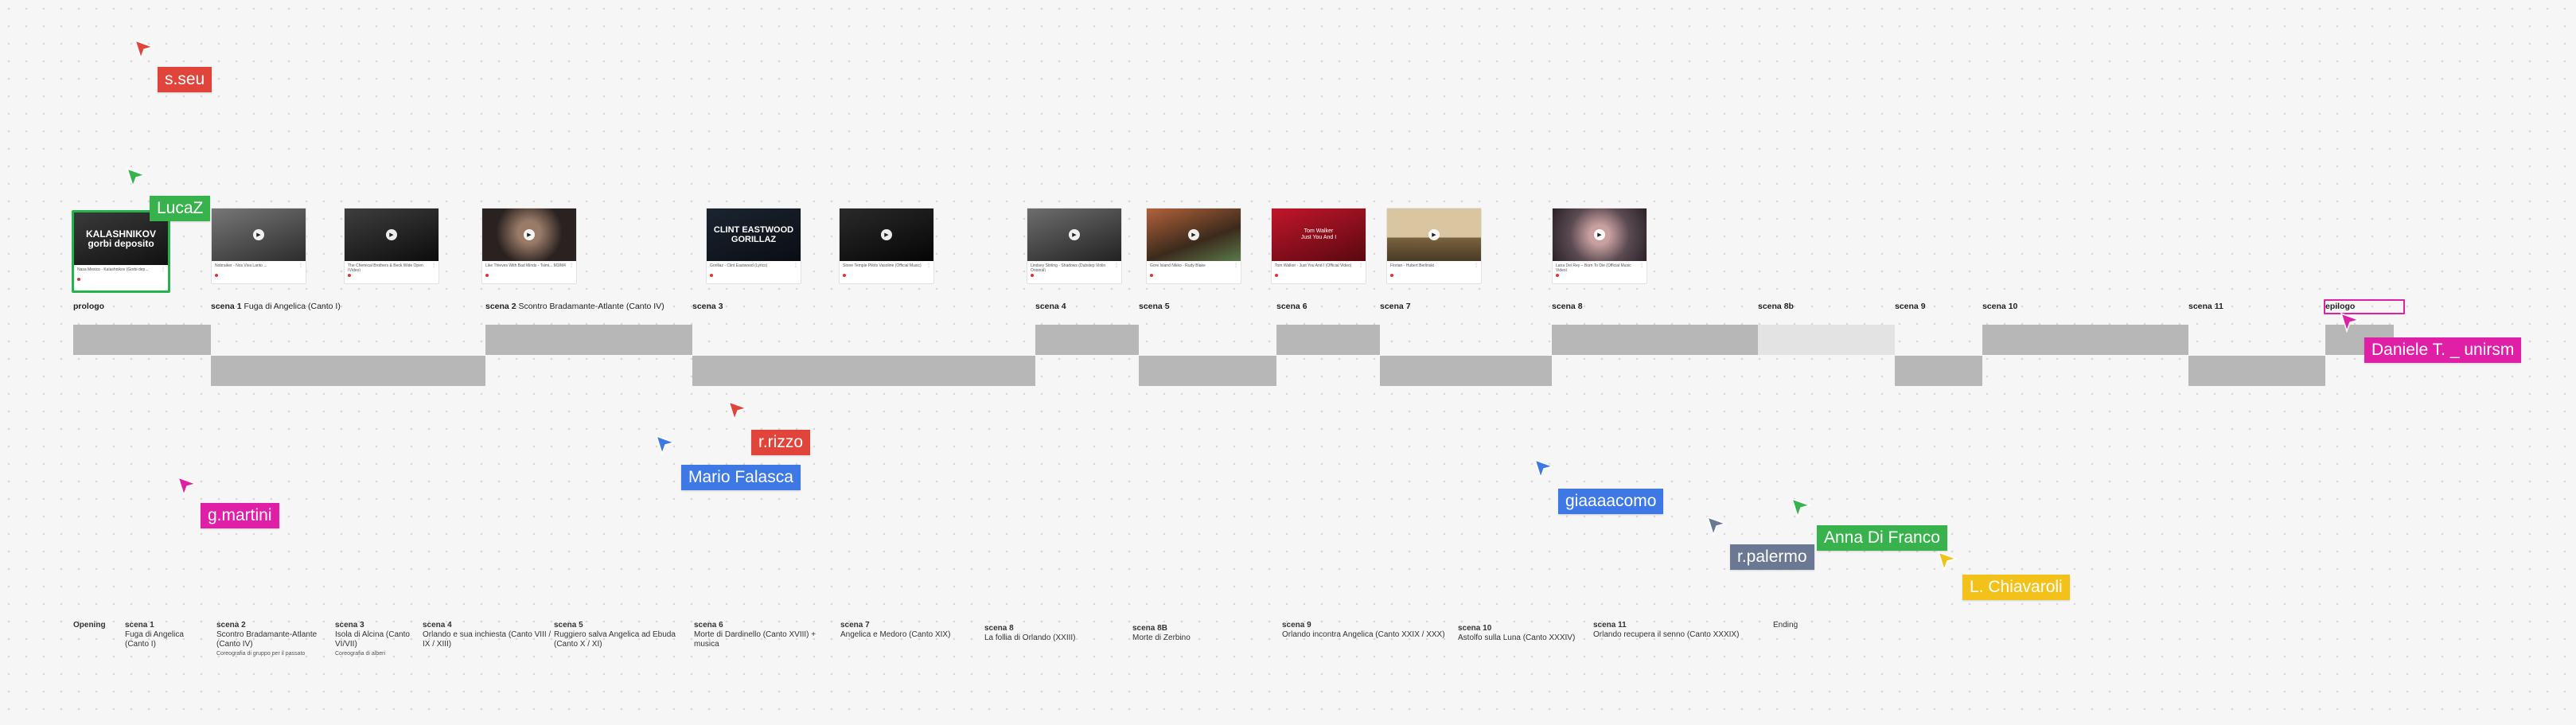  I want to click on note-scena-1: scena 1 Fuga di Angelica (Canto I), so click(154, 635).